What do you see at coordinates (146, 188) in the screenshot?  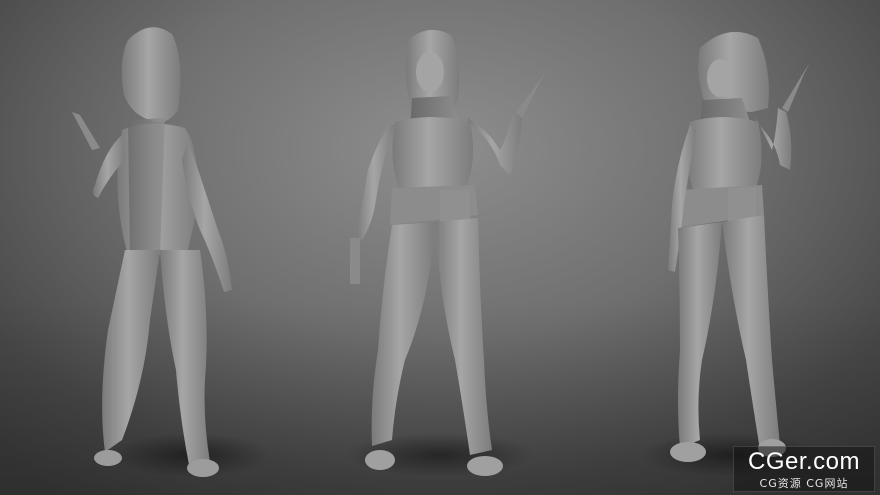 I see `scarf` at bounding box center [146, 188].